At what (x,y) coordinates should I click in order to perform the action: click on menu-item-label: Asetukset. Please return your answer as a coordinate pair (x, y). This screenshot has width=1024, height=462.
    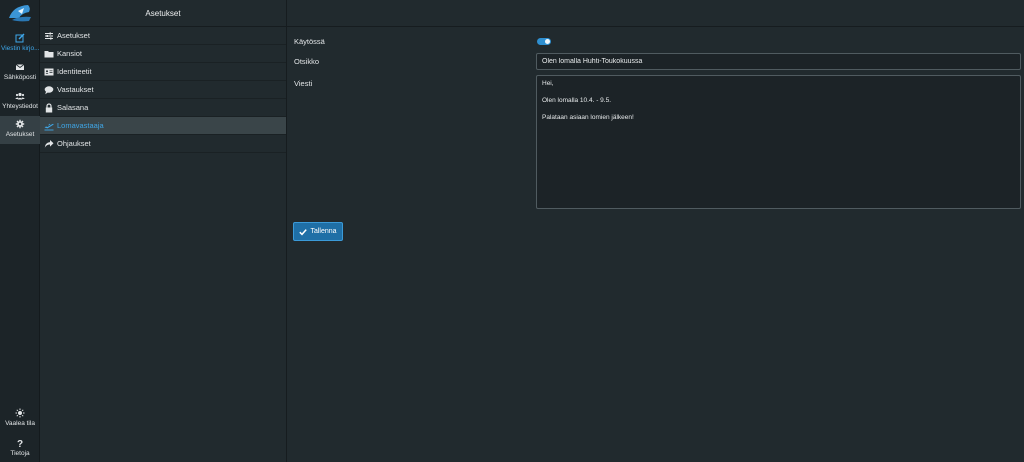
    Looking at the image, I should click on (73, 35).